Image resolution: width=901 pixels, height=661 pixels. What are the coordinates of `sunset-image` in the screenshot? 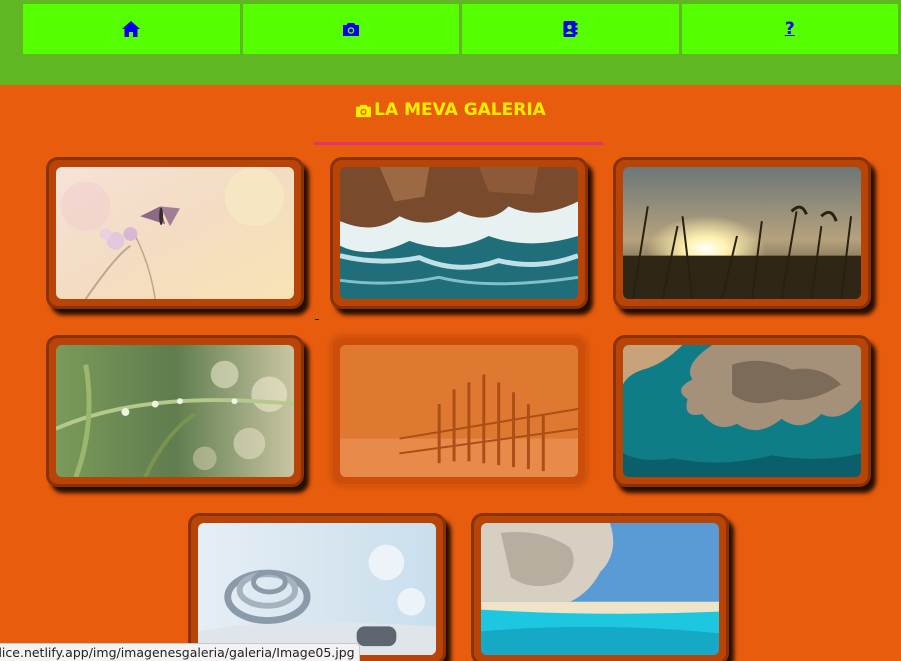 It's located at (742, 233).